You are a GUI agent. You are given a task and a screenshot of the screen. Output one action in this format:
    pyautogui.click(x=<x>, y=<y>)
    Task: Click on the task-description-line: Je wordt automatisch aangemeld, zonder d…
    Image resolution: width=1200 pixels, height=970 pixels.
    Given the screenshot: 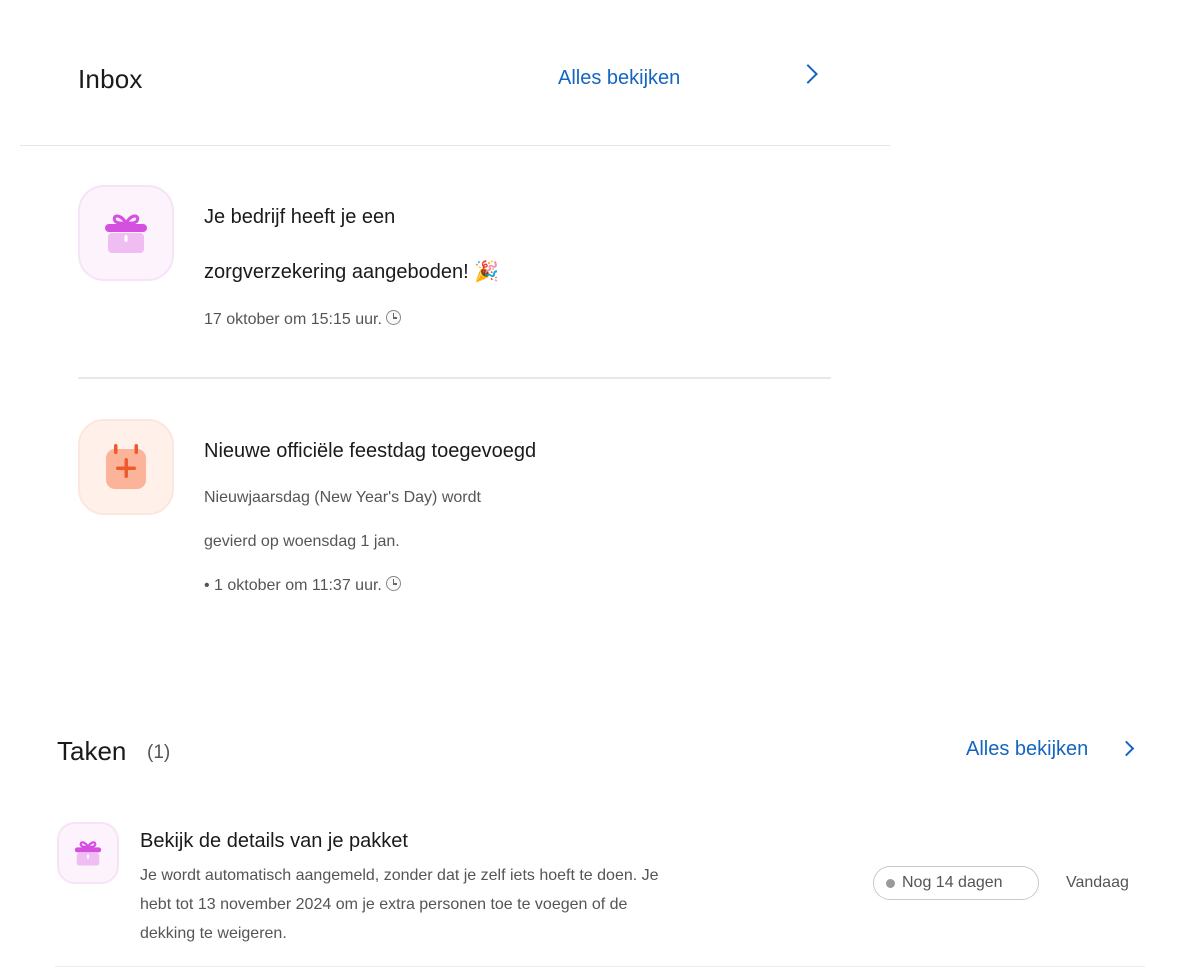 What is the action you would take?
    pyautogui.click(x=399, y=875)
    